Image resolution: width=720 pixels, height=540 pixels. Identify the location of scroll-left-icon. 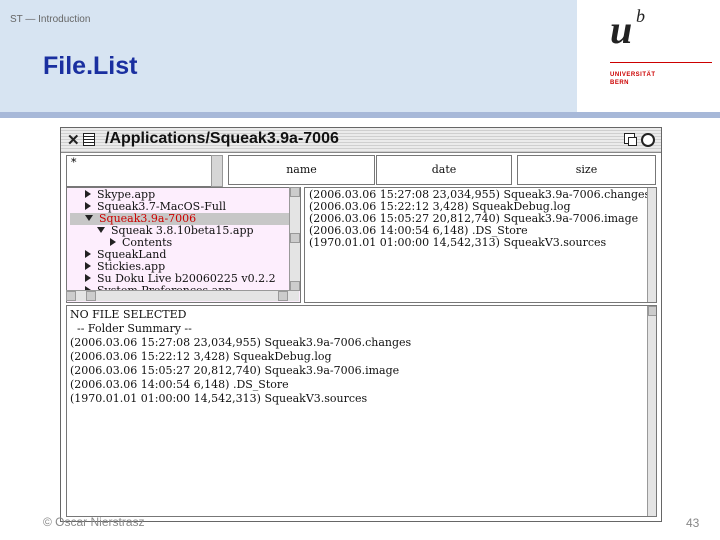
(71, 296).